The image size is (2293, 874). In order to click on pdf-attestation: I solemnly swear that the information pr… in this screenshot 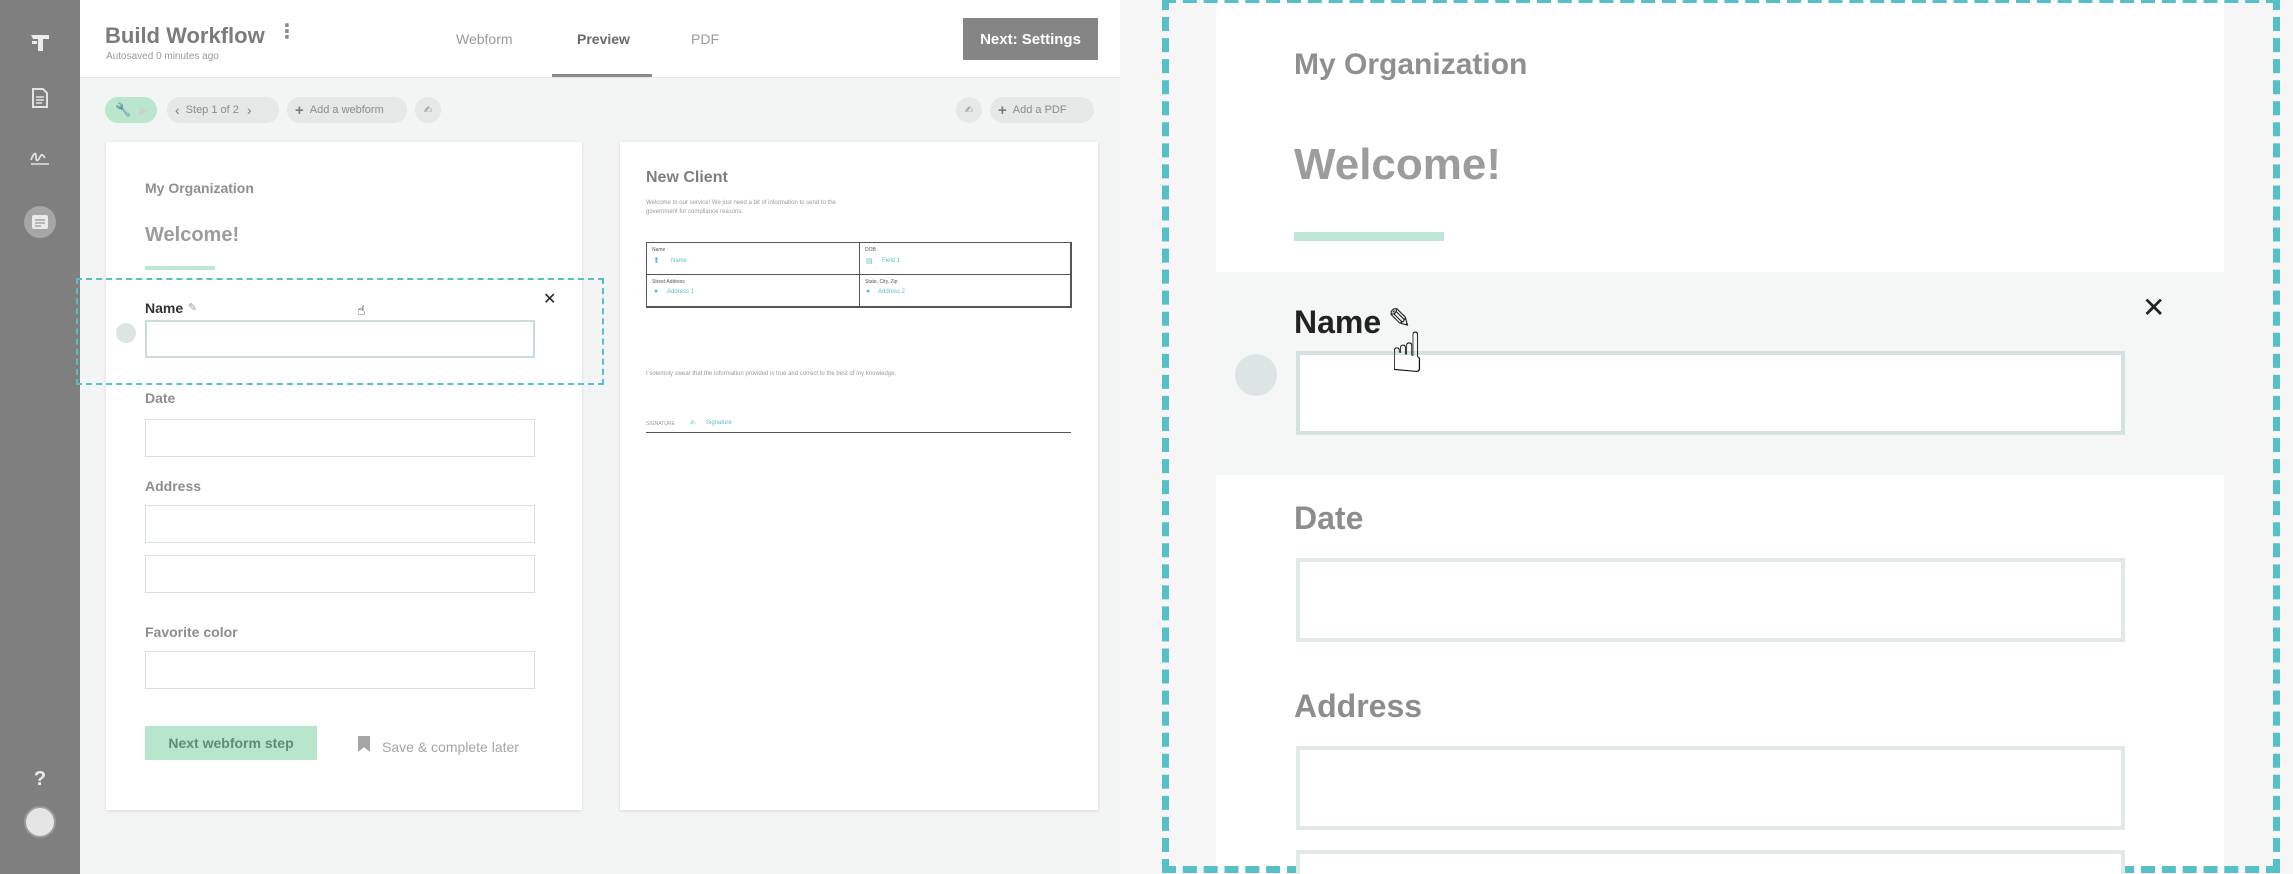, I will do `click(771, 374)`.